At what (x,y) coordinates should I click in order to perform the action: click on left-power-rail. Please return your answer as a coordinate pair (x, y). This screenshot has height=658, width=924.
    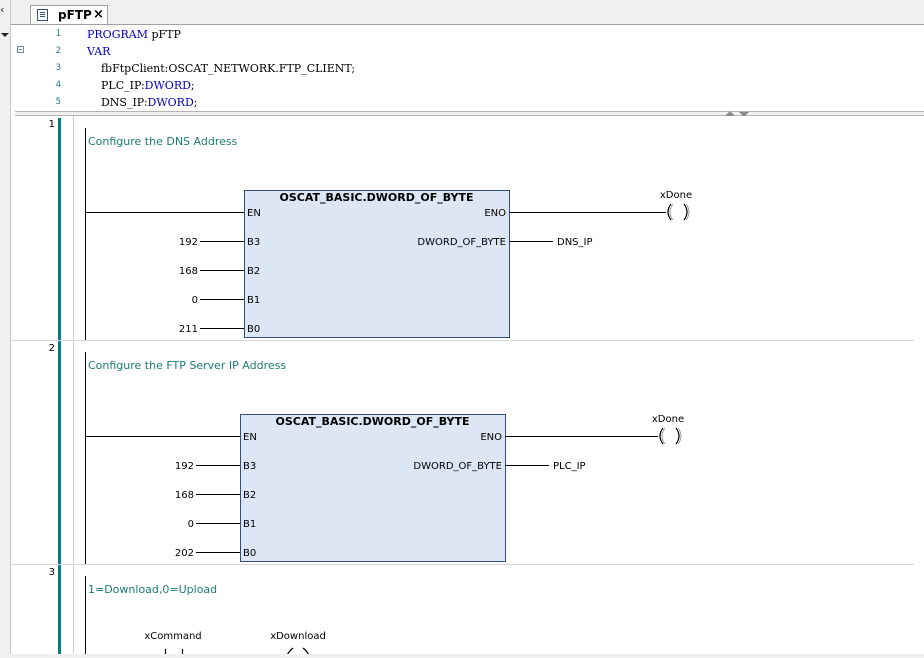
    Looking at the image, I should click on (59, 386).